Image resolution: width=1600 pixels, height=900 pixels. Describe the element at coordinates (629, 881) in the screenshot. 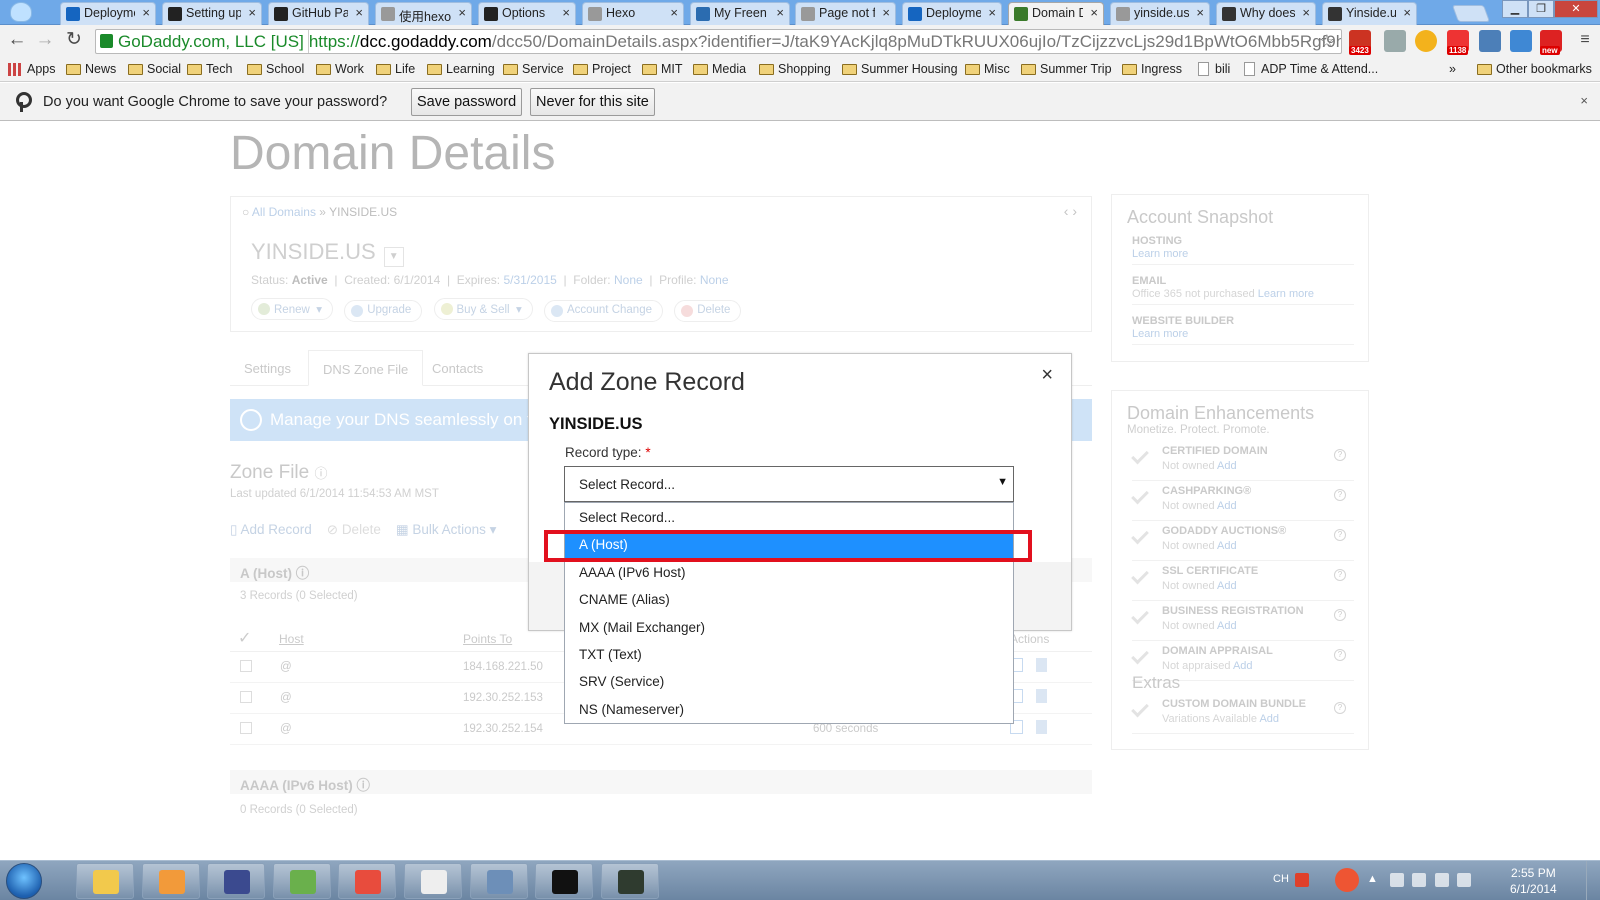

I see `taskbar-terminal-app` at that location.